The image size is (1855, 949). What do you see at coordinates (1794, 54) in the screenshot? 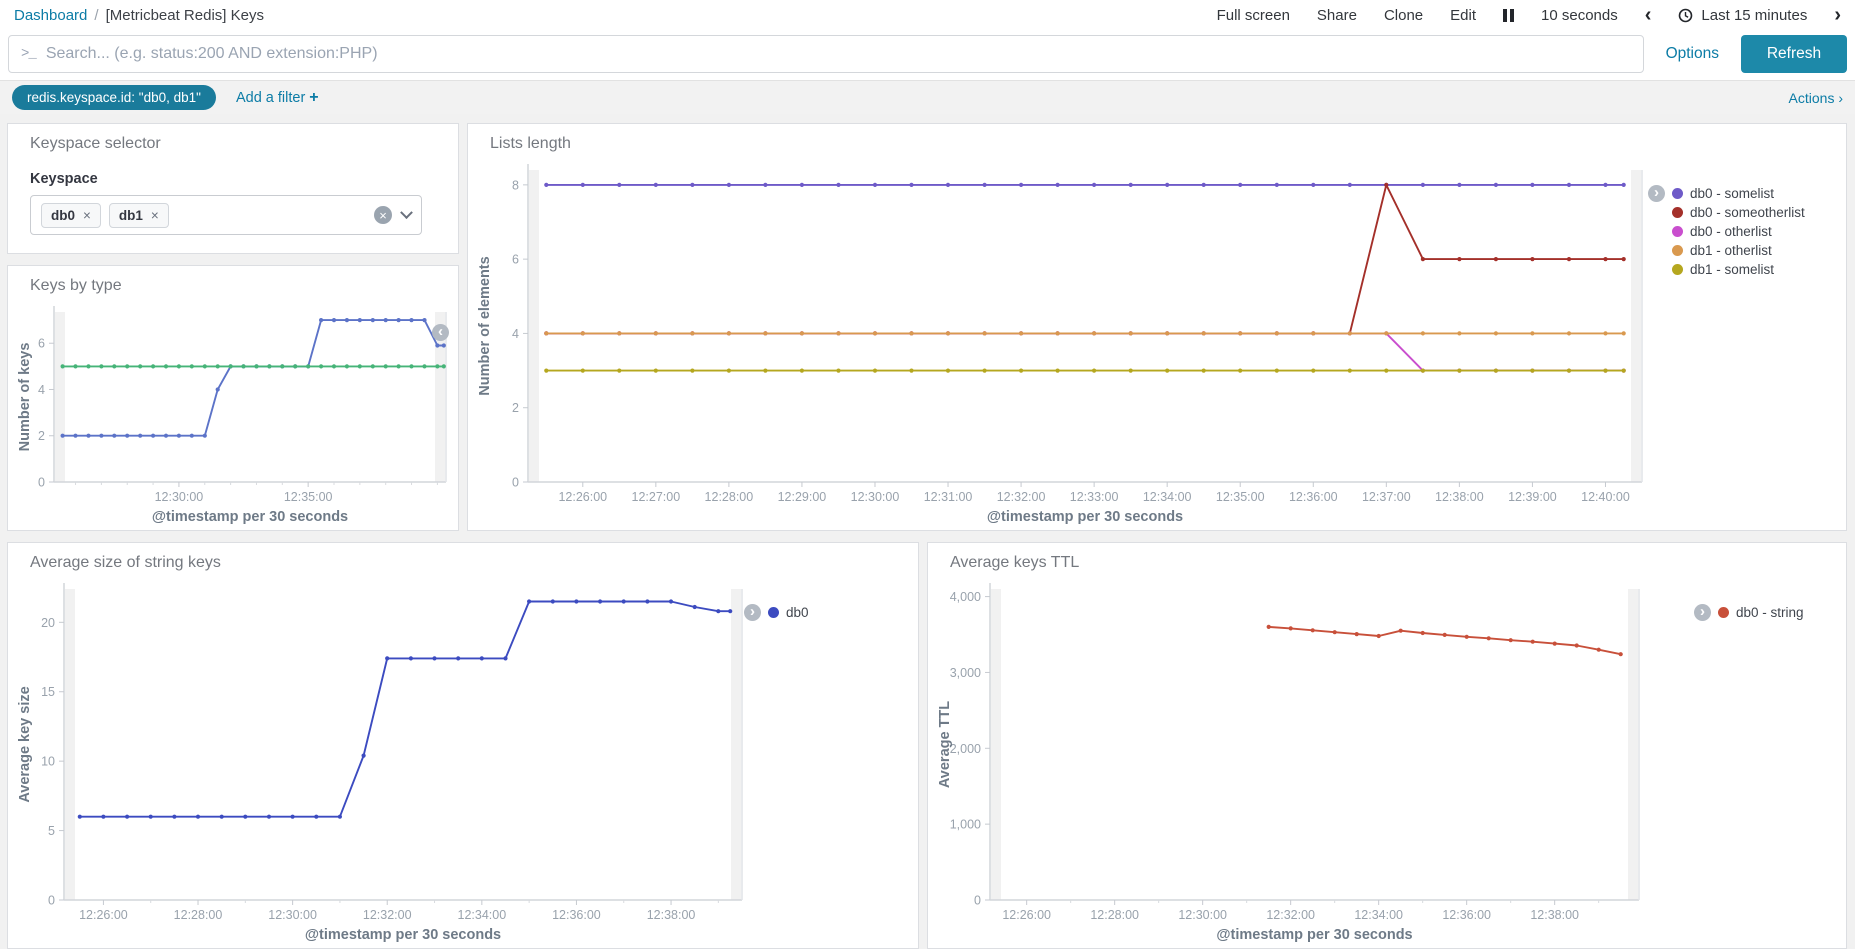
I see `refresh-button: Refresh` at bounding box center [1794, 54].